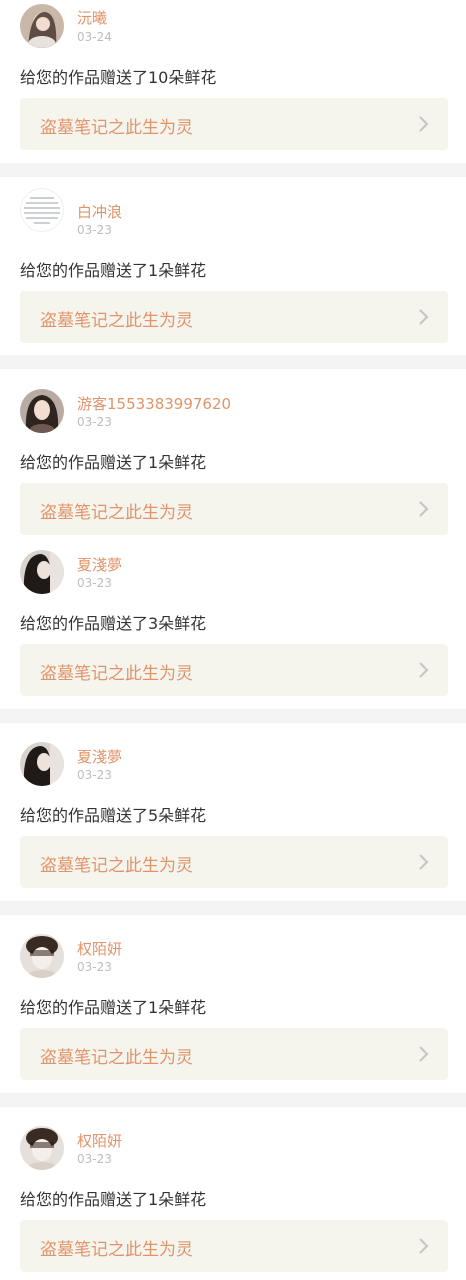 The width and height of the screenshot is (466, 1280). I want to click on notification-card: 夏淺夢 03-23 给您的作品赠送了3朵鲜花 盗墓笔记之此生为灵, so click(233, 624).